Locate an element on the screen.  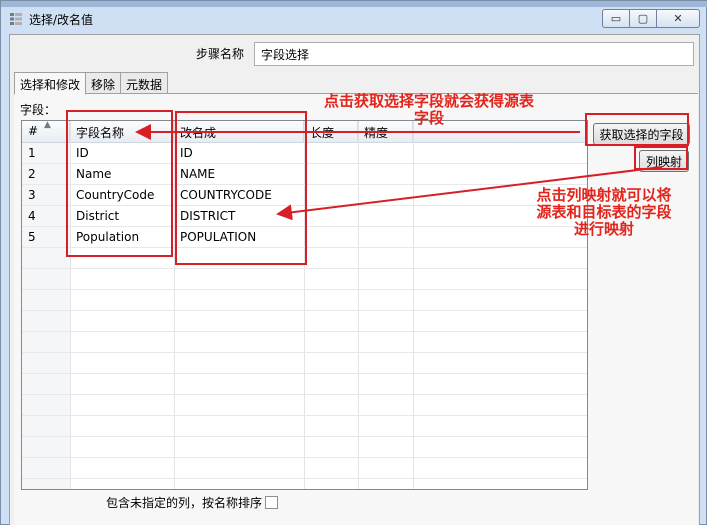
minimize-button: ▭ is located at coordinates (616, 18).